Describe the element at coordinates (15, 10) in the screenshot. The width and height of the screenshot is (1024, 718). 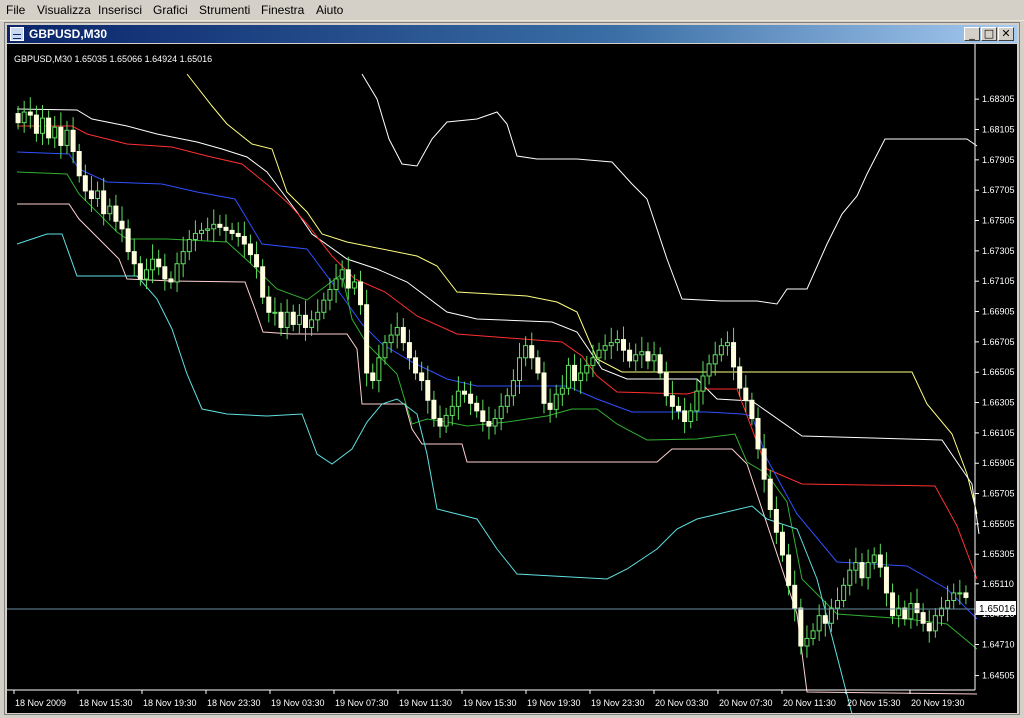
I see `menu-file: File` at that location.